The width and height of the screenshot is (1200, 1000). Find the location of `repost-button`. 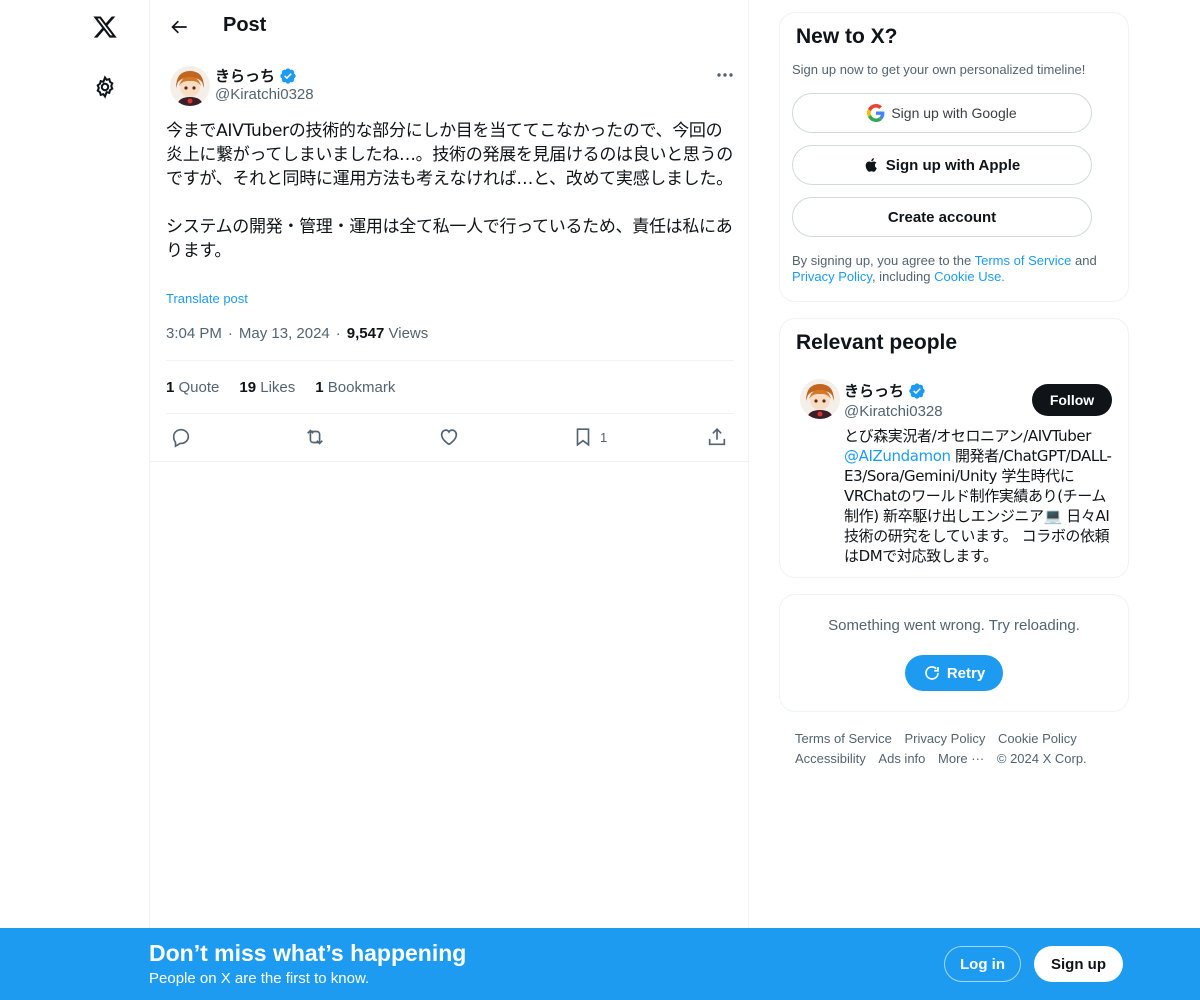

repost-button is located at coordinates (315, 437).